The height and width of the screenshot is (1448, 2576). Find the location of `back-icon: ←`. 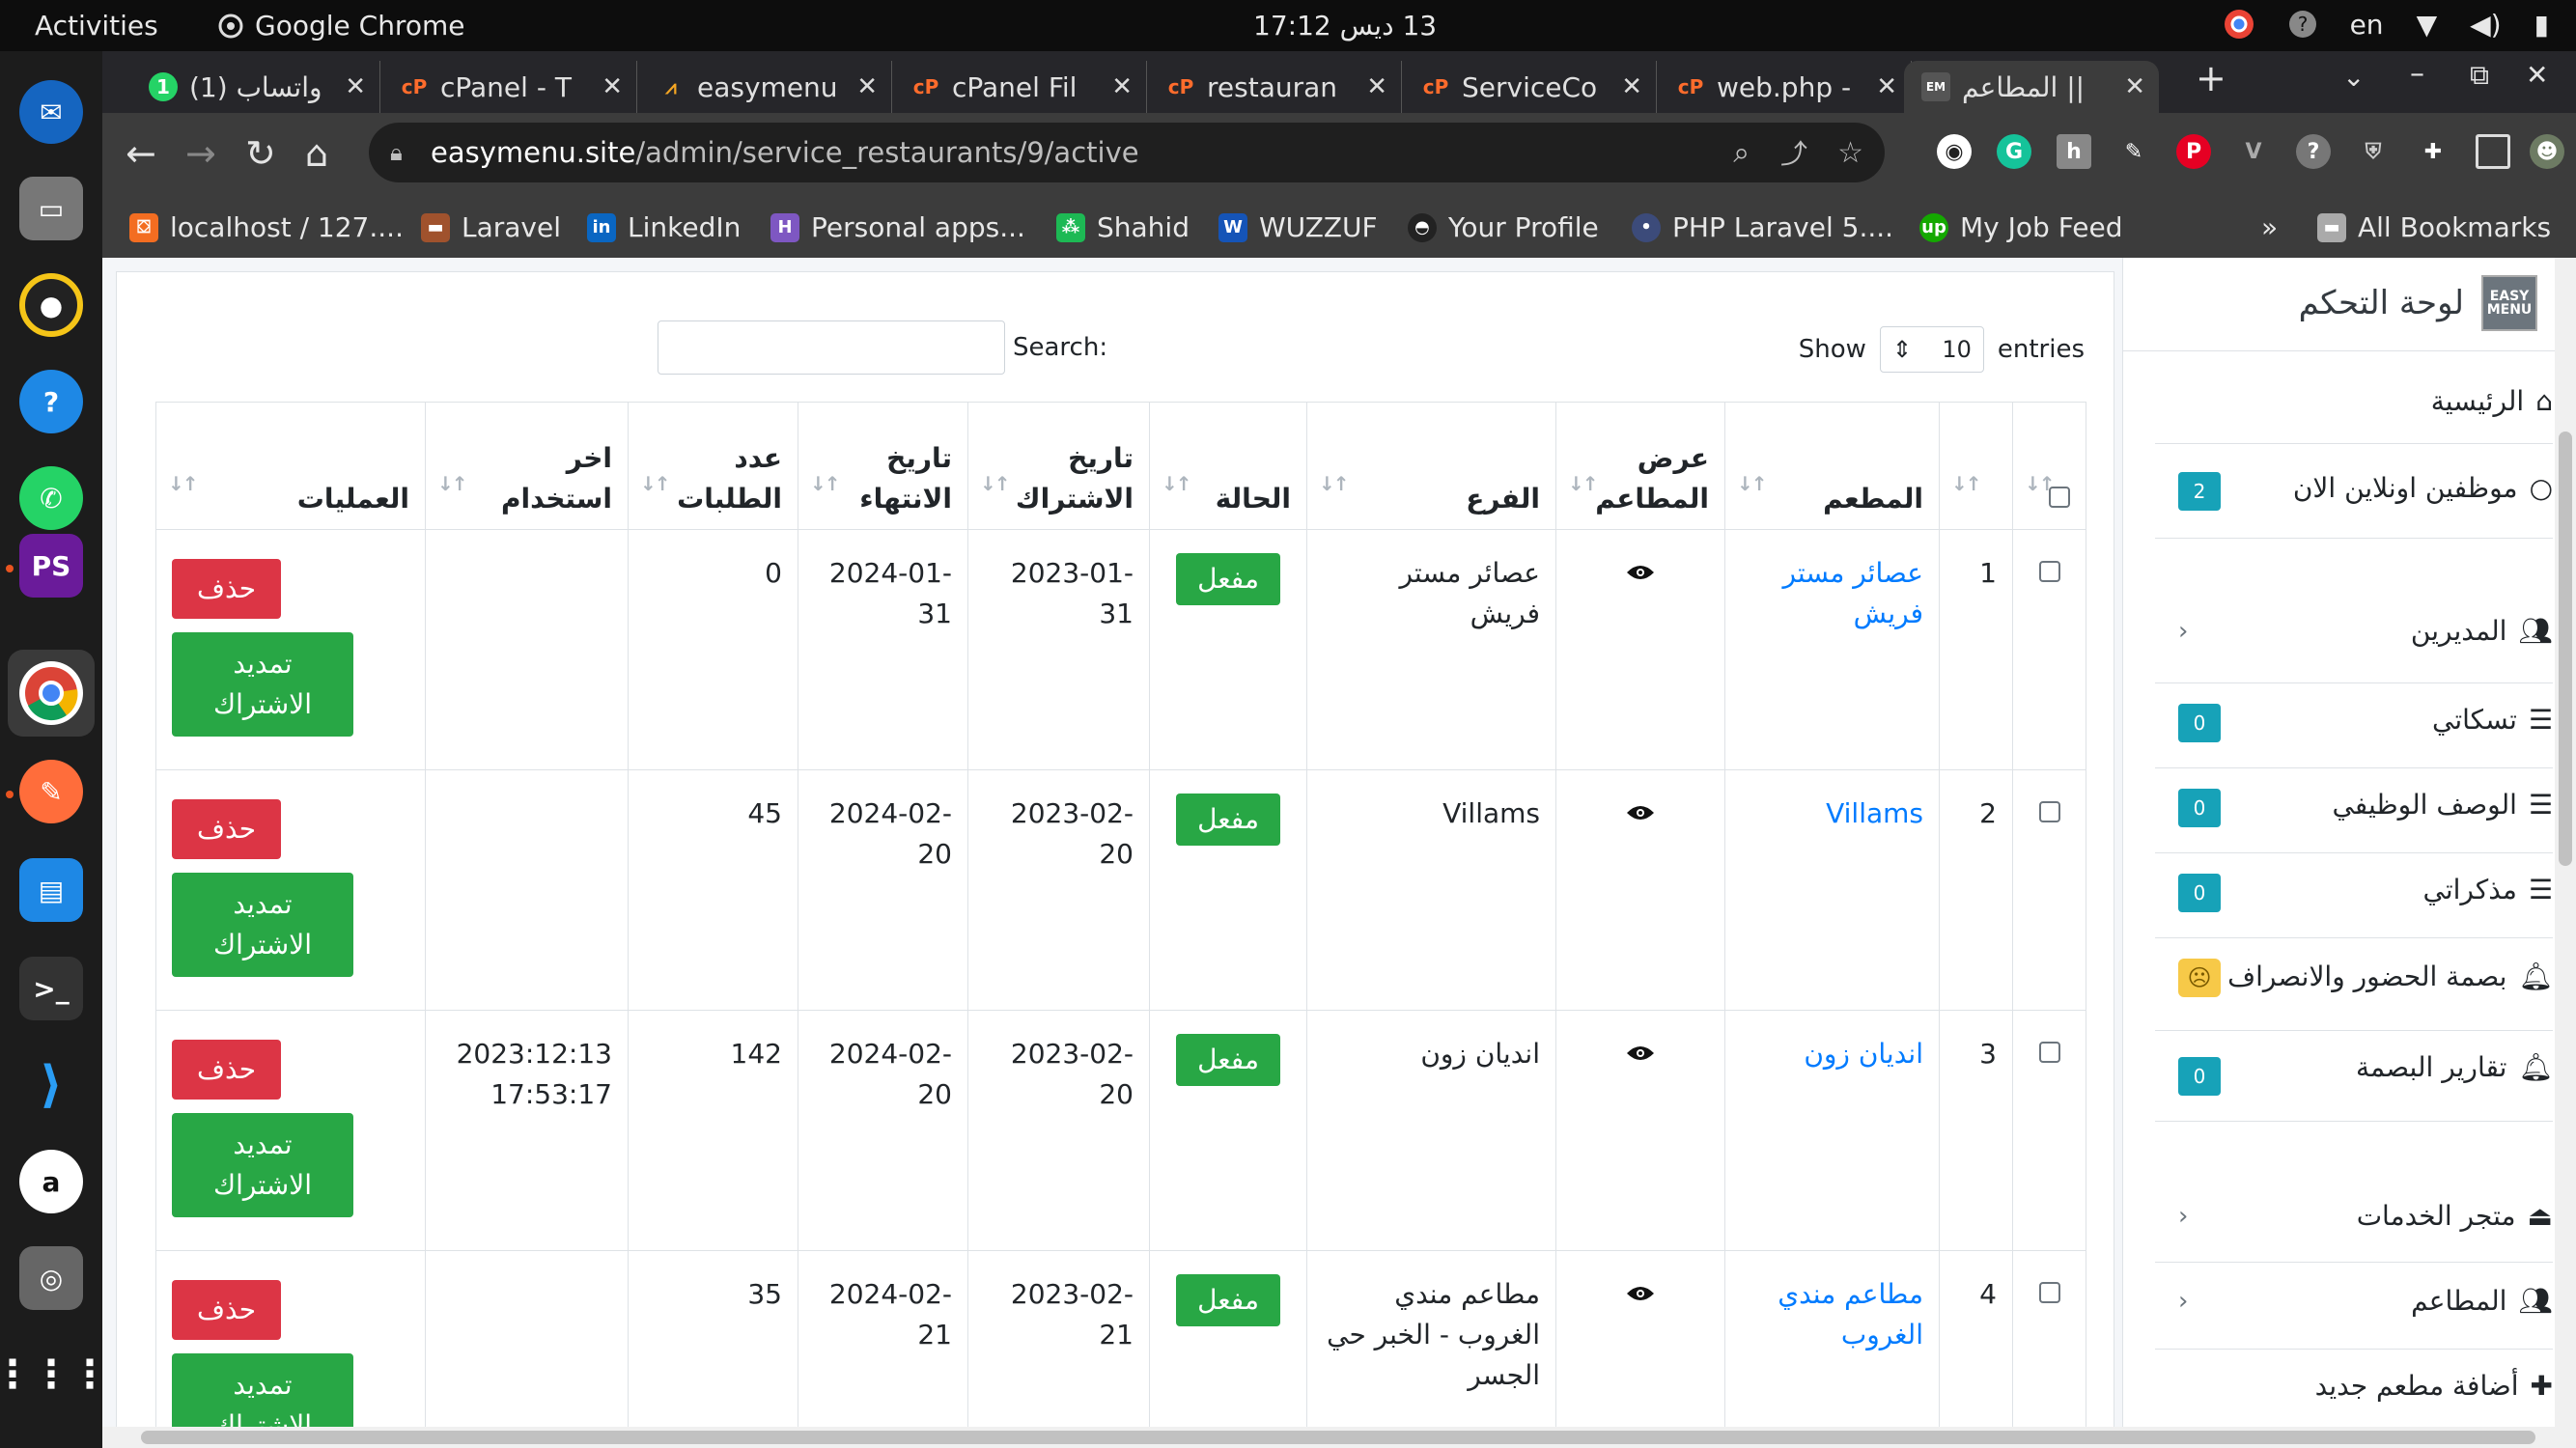

back-icon: ← is located at coordinates (141, 154).